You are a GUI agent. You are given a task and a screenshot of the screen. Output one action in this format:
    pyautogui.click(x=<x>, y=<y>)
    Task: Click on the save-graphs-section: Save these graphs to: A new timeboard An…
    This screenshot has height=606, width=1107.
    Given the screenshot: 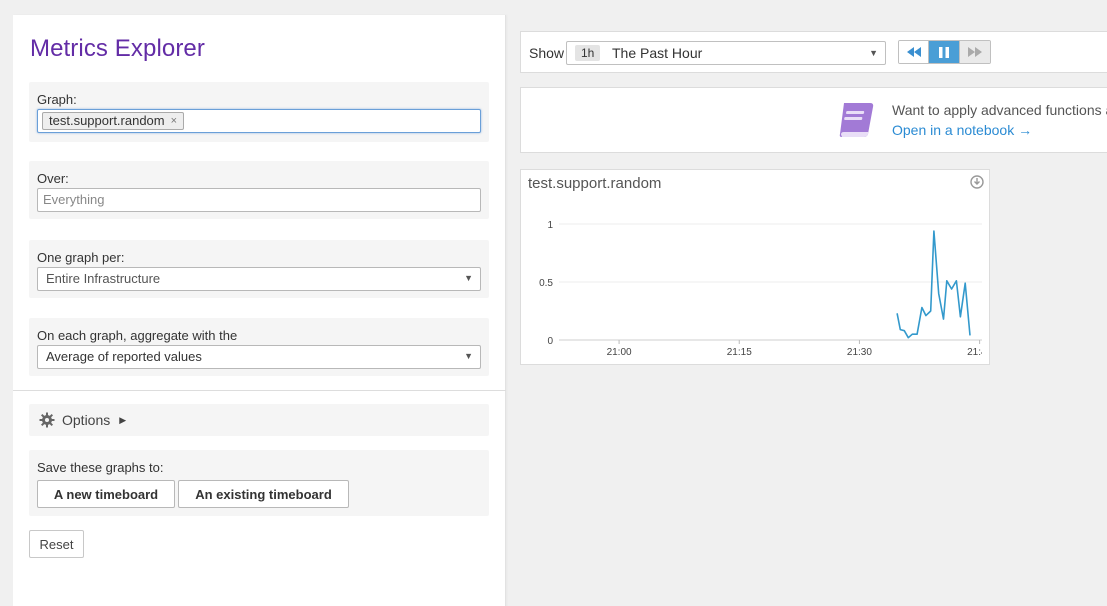 What is the action you would take?
    pyautogui.click(x=259, y=483)
    